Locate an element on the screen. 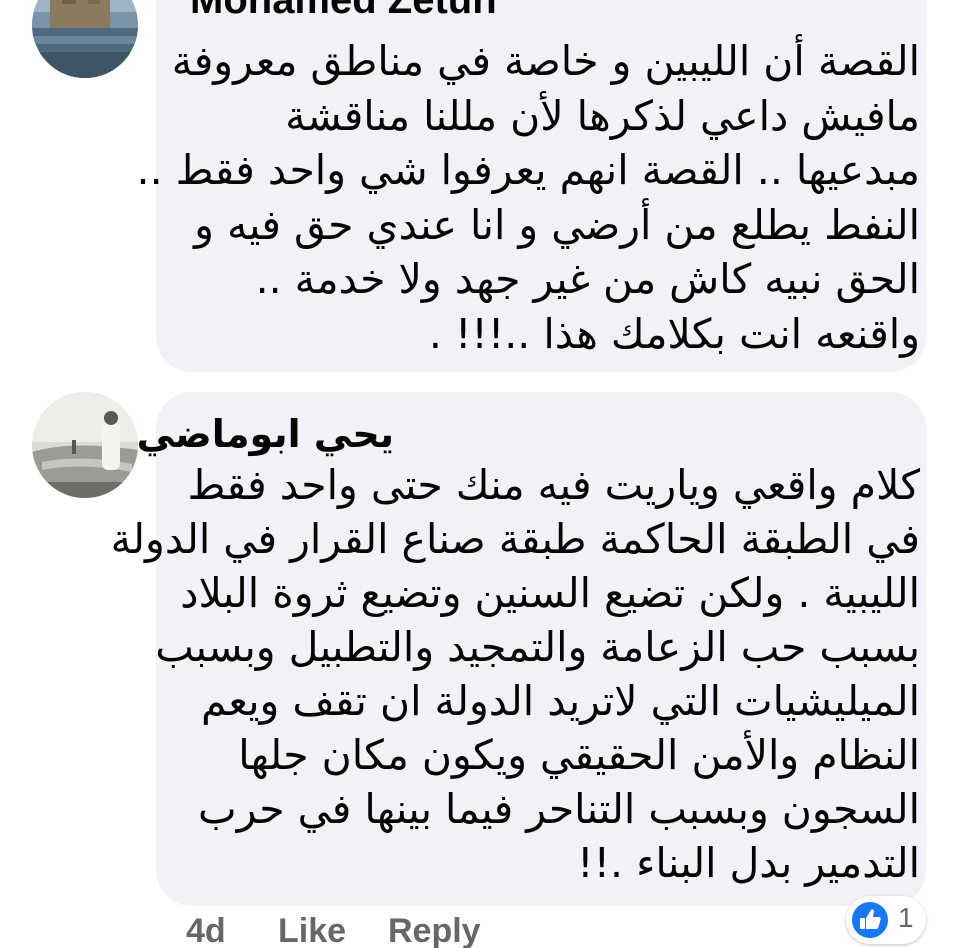 This screenshot has height=948, width=960. comment-line: مافيش داعي لذكرها لأن مللنا مناقشة is located at coordinates (602, 115).